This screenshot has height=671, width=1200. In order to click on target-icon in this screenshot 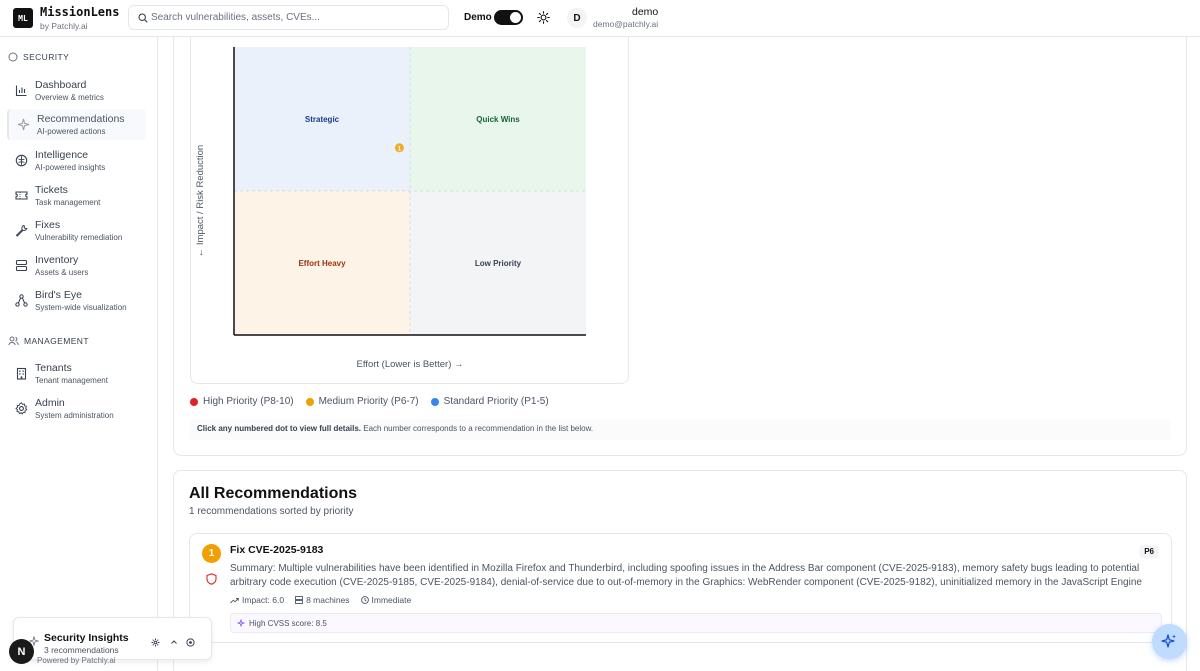, I will do `click(190, 642)`.